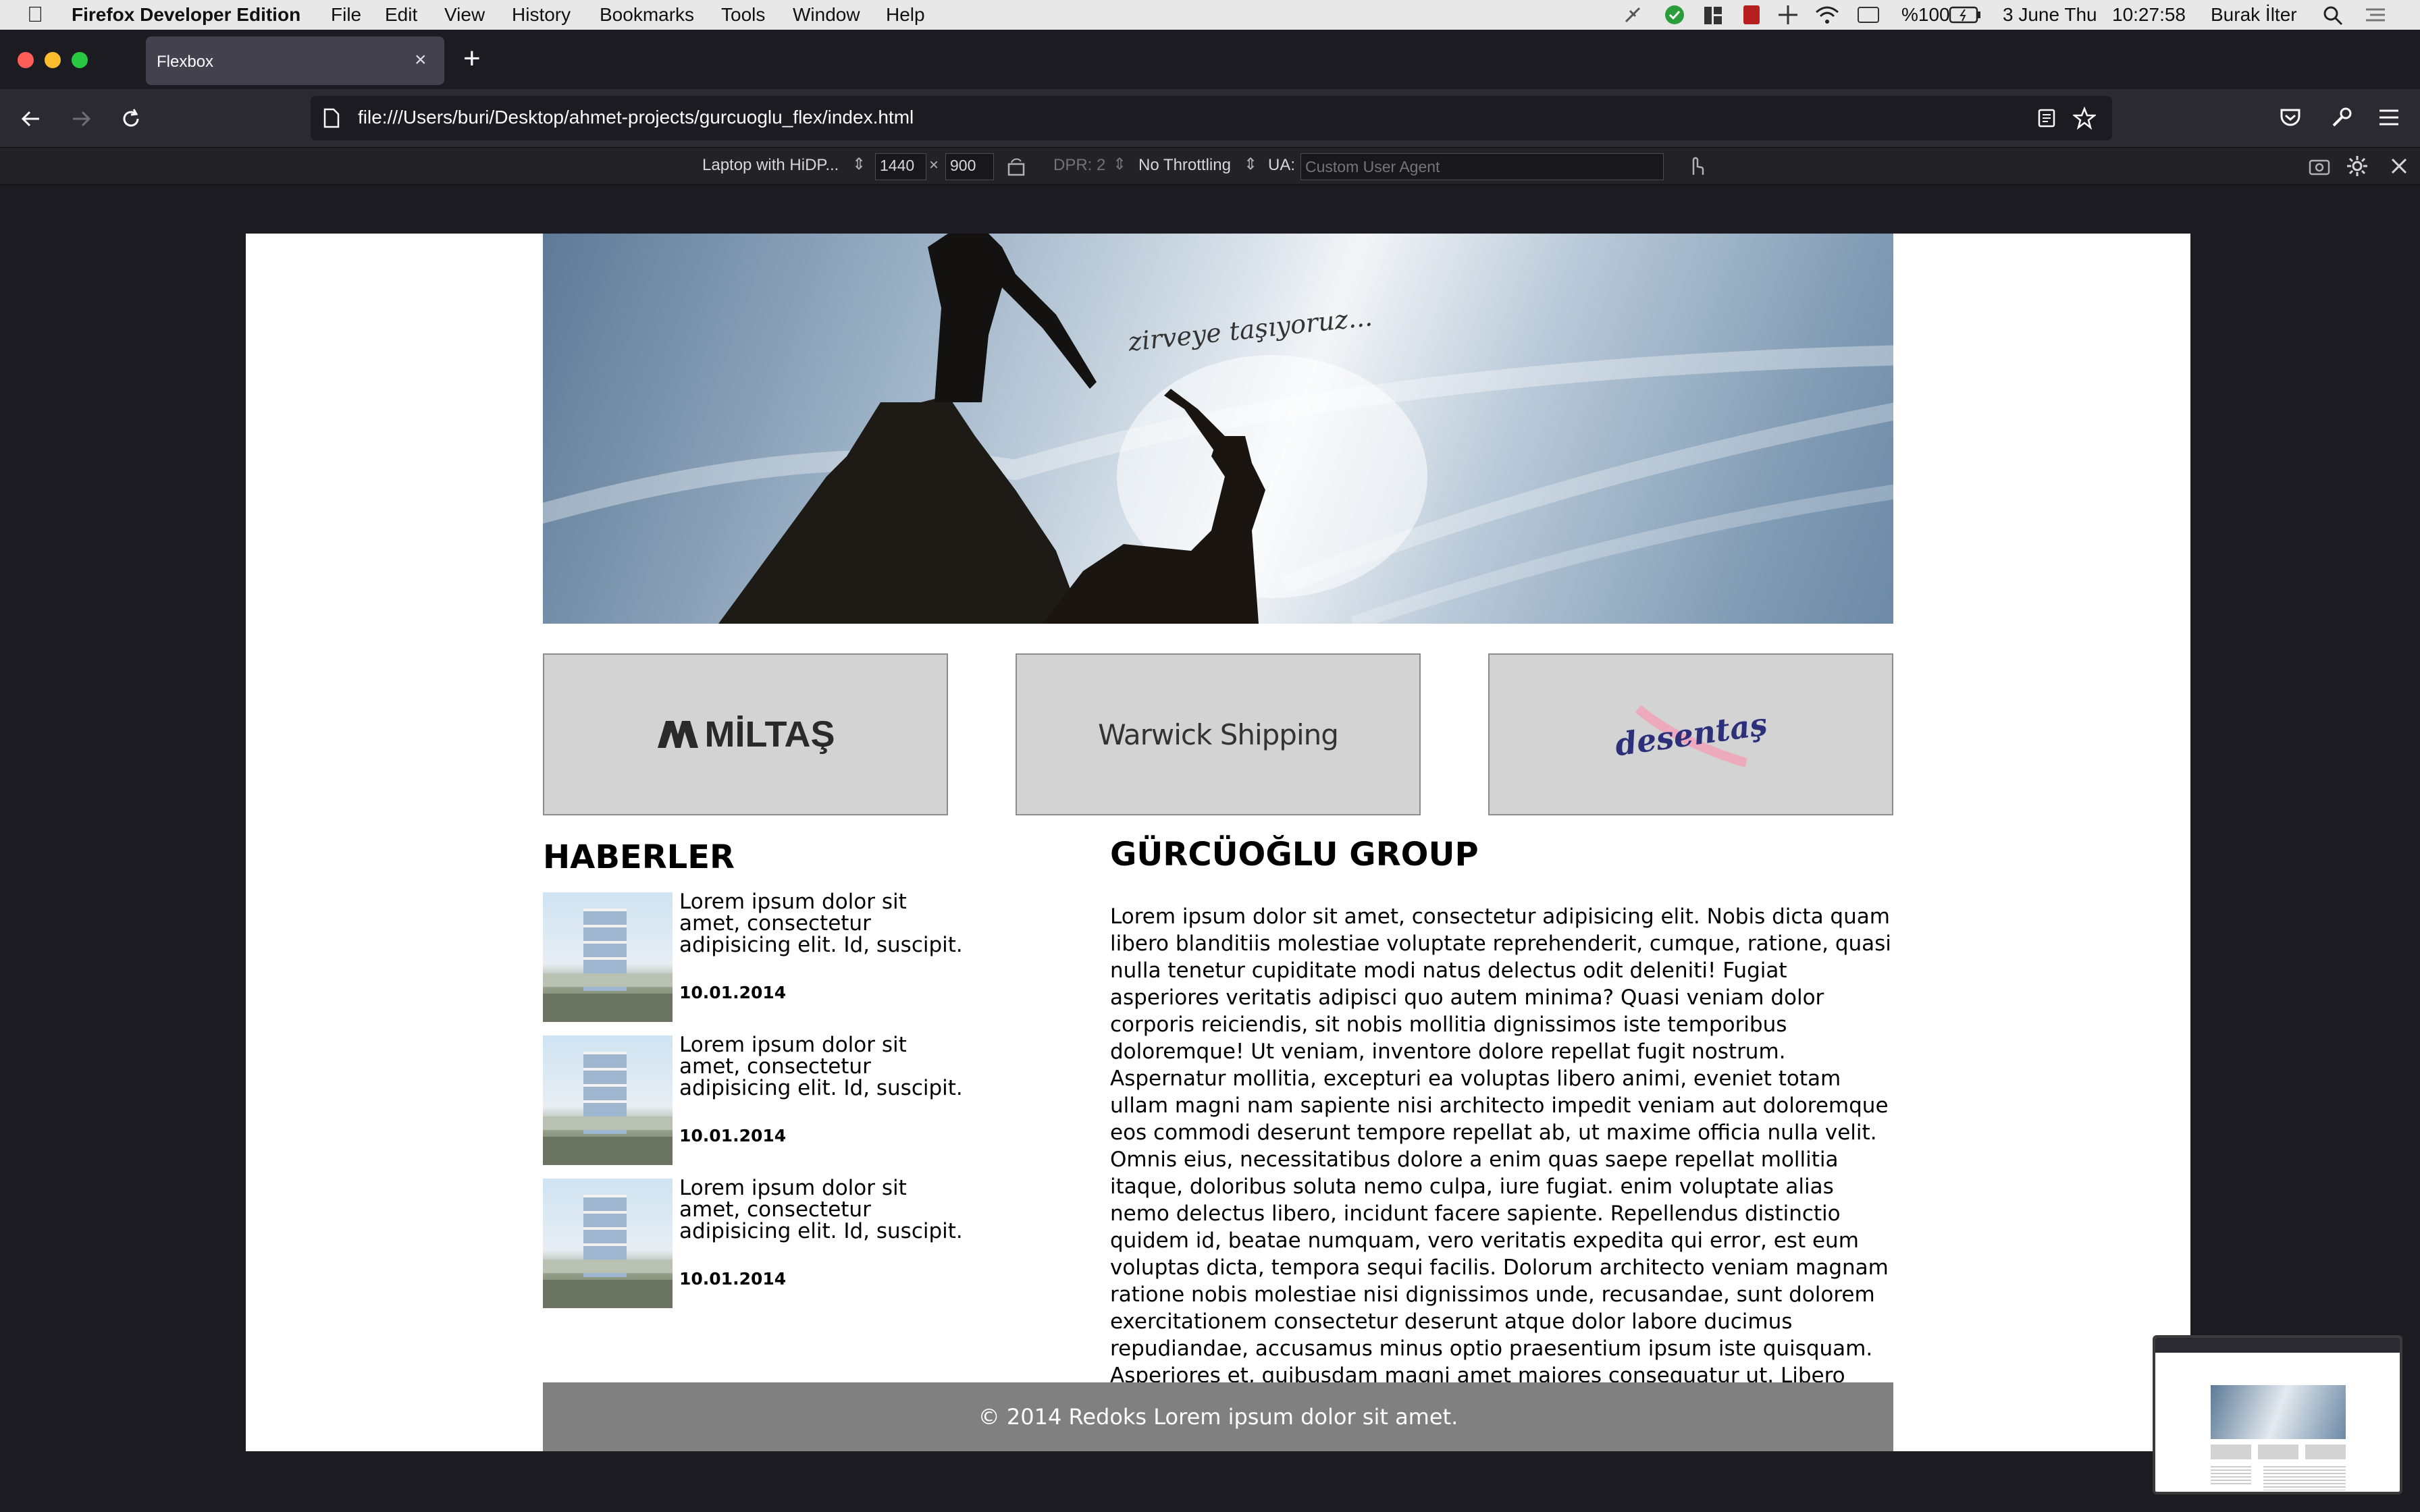 This screenshot has width=2420, height=1512. What do you see at coordinates (2277, 1415) in the screenshot?
I see `screenshot-preview-thumbnail` at bounding box center [2277, 1415].